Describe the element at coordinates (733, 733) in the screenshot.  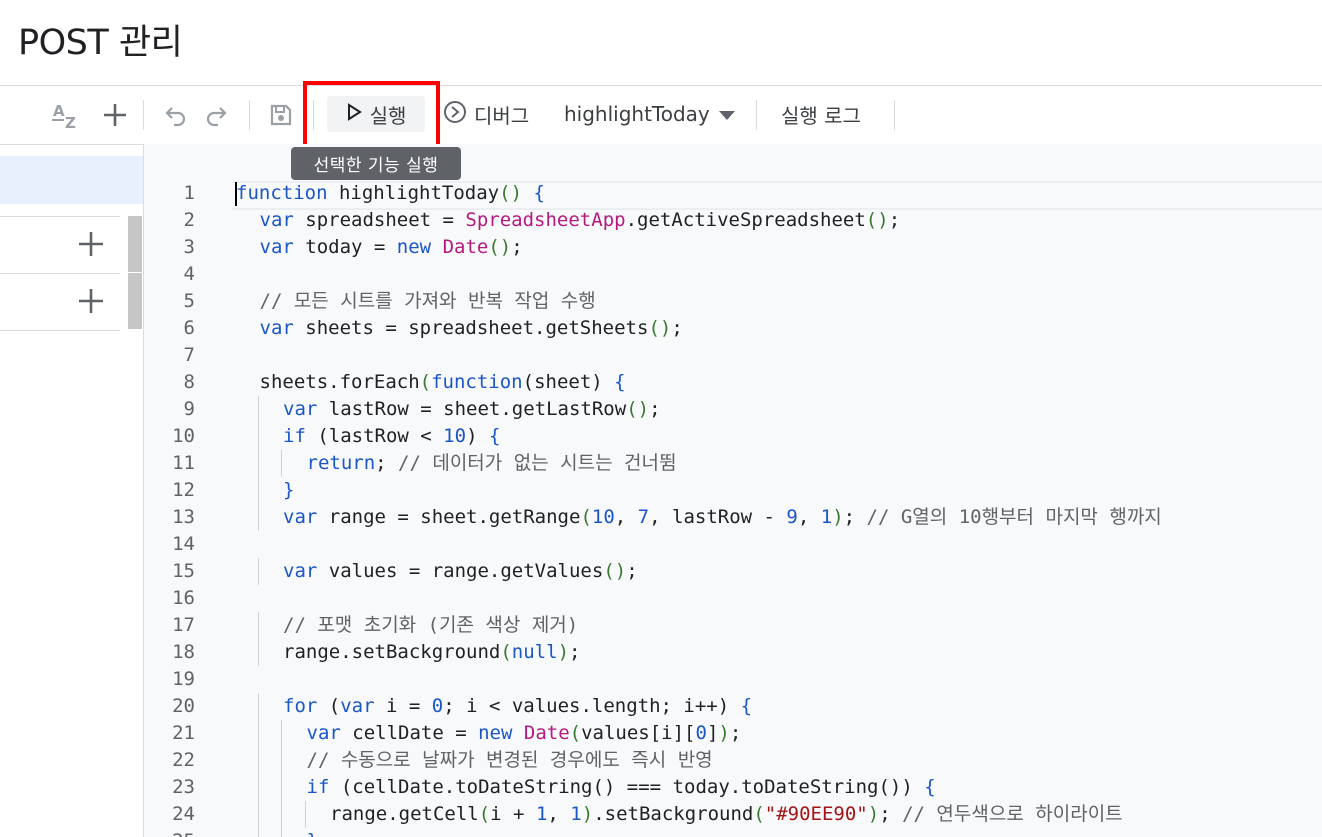
I see `code-line: 21 var cellDate = new Date(values[i][0]);` at that location.